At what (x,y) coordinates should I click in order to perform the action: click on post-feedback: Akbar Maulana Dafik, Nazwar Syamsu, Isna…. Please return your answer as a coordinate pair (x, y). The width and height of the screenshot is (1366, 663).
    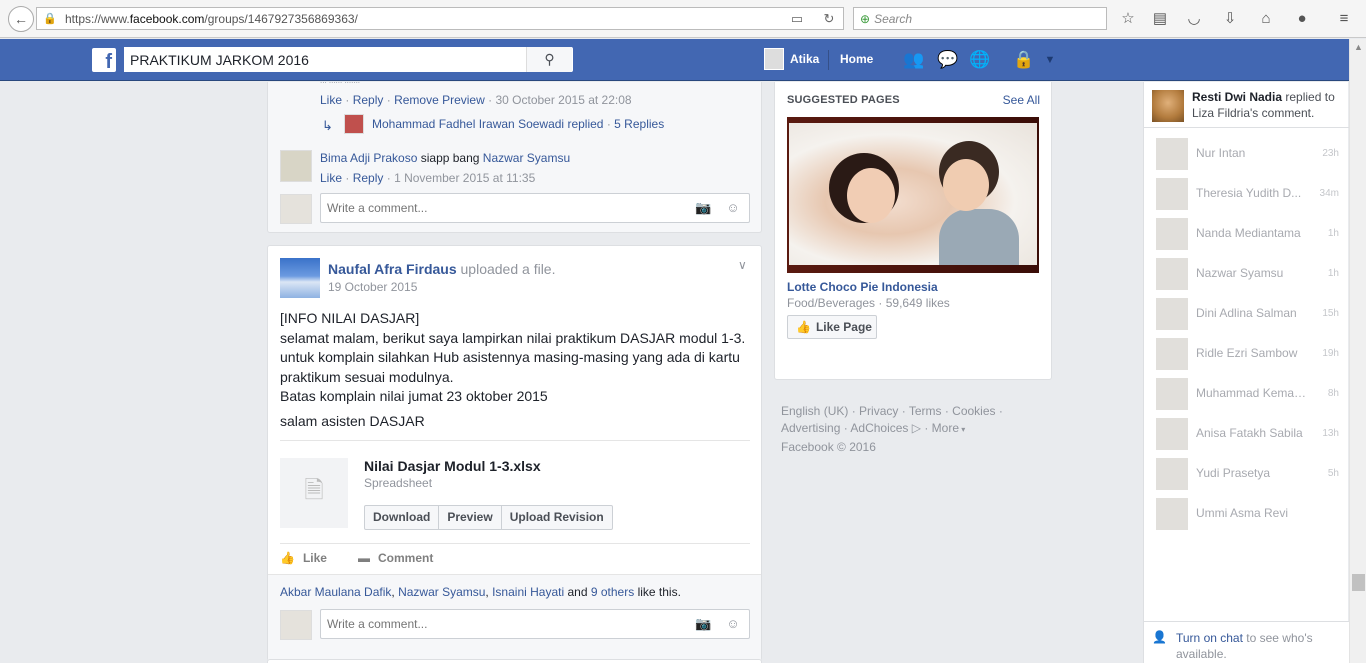
    Looking at the image, I should click on (514, 617).